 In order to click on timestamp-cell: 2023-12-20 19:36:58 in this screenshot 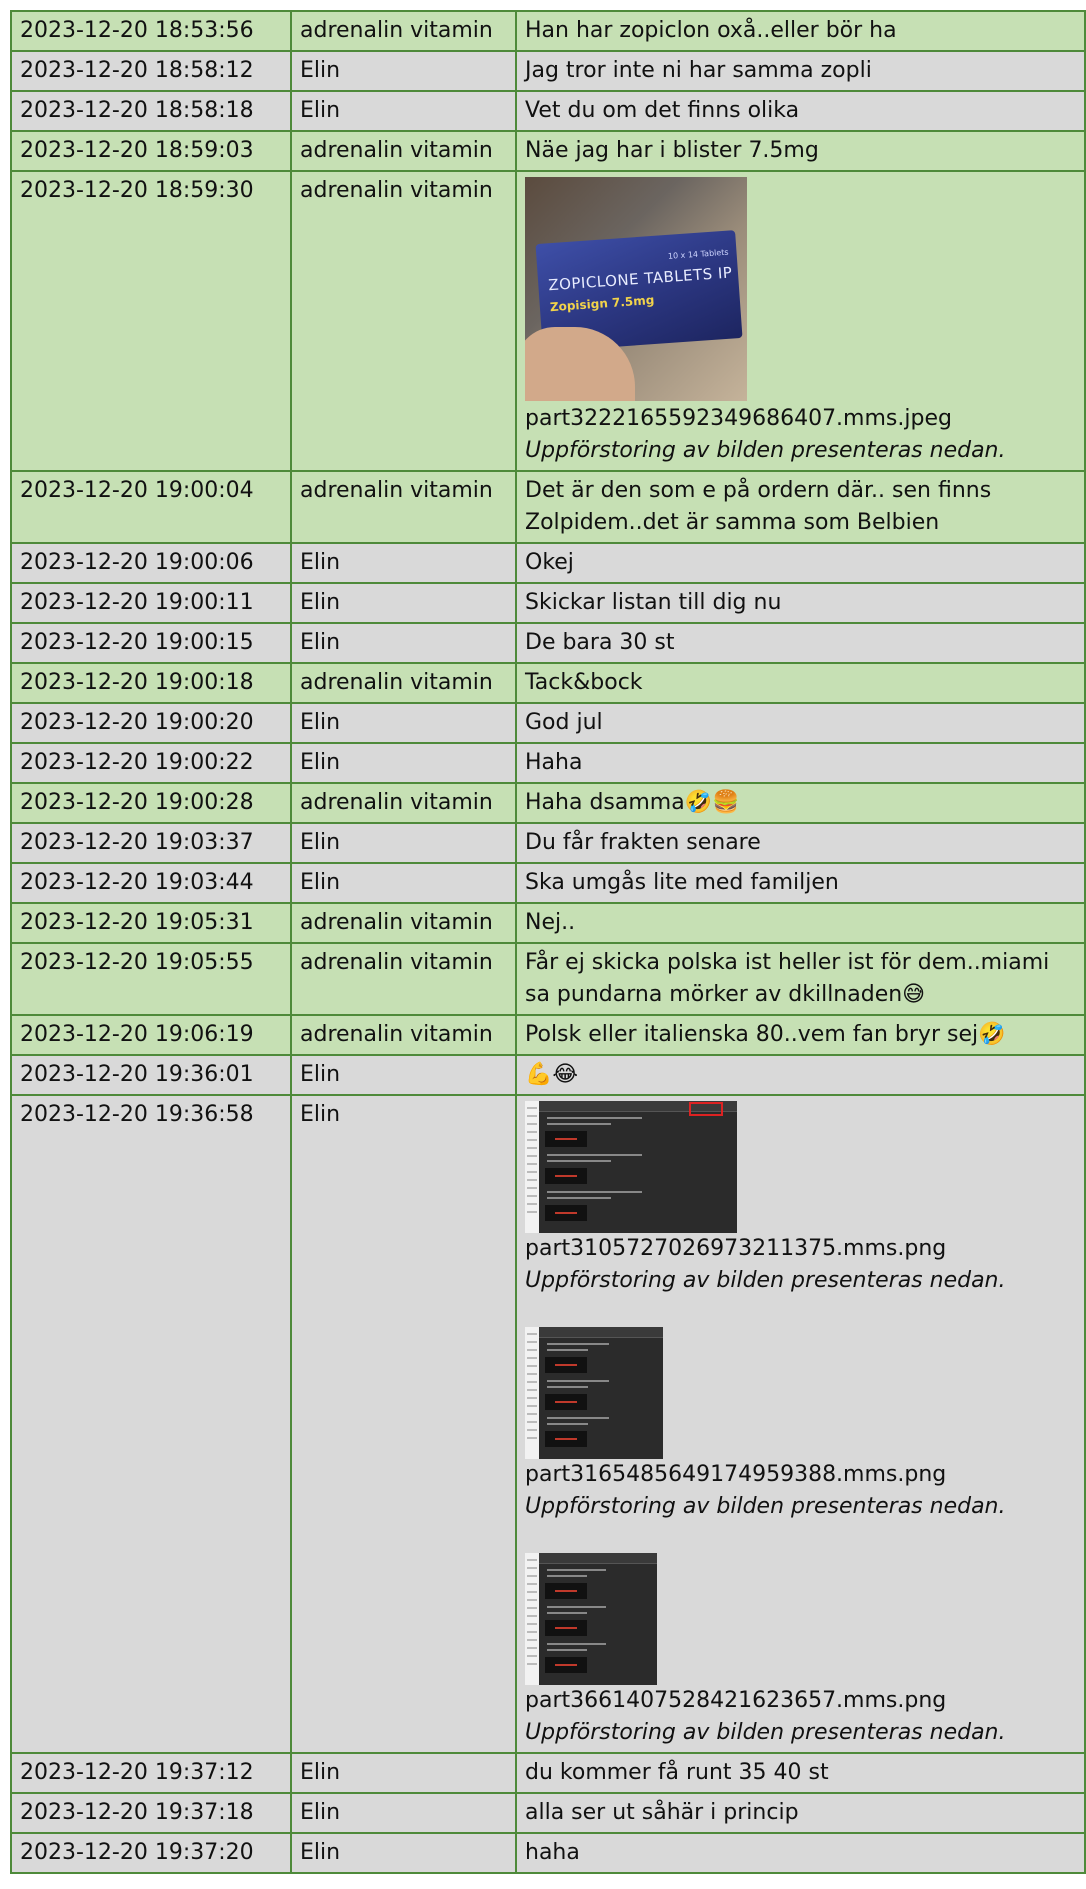, I will do `click(151, 1424)`.